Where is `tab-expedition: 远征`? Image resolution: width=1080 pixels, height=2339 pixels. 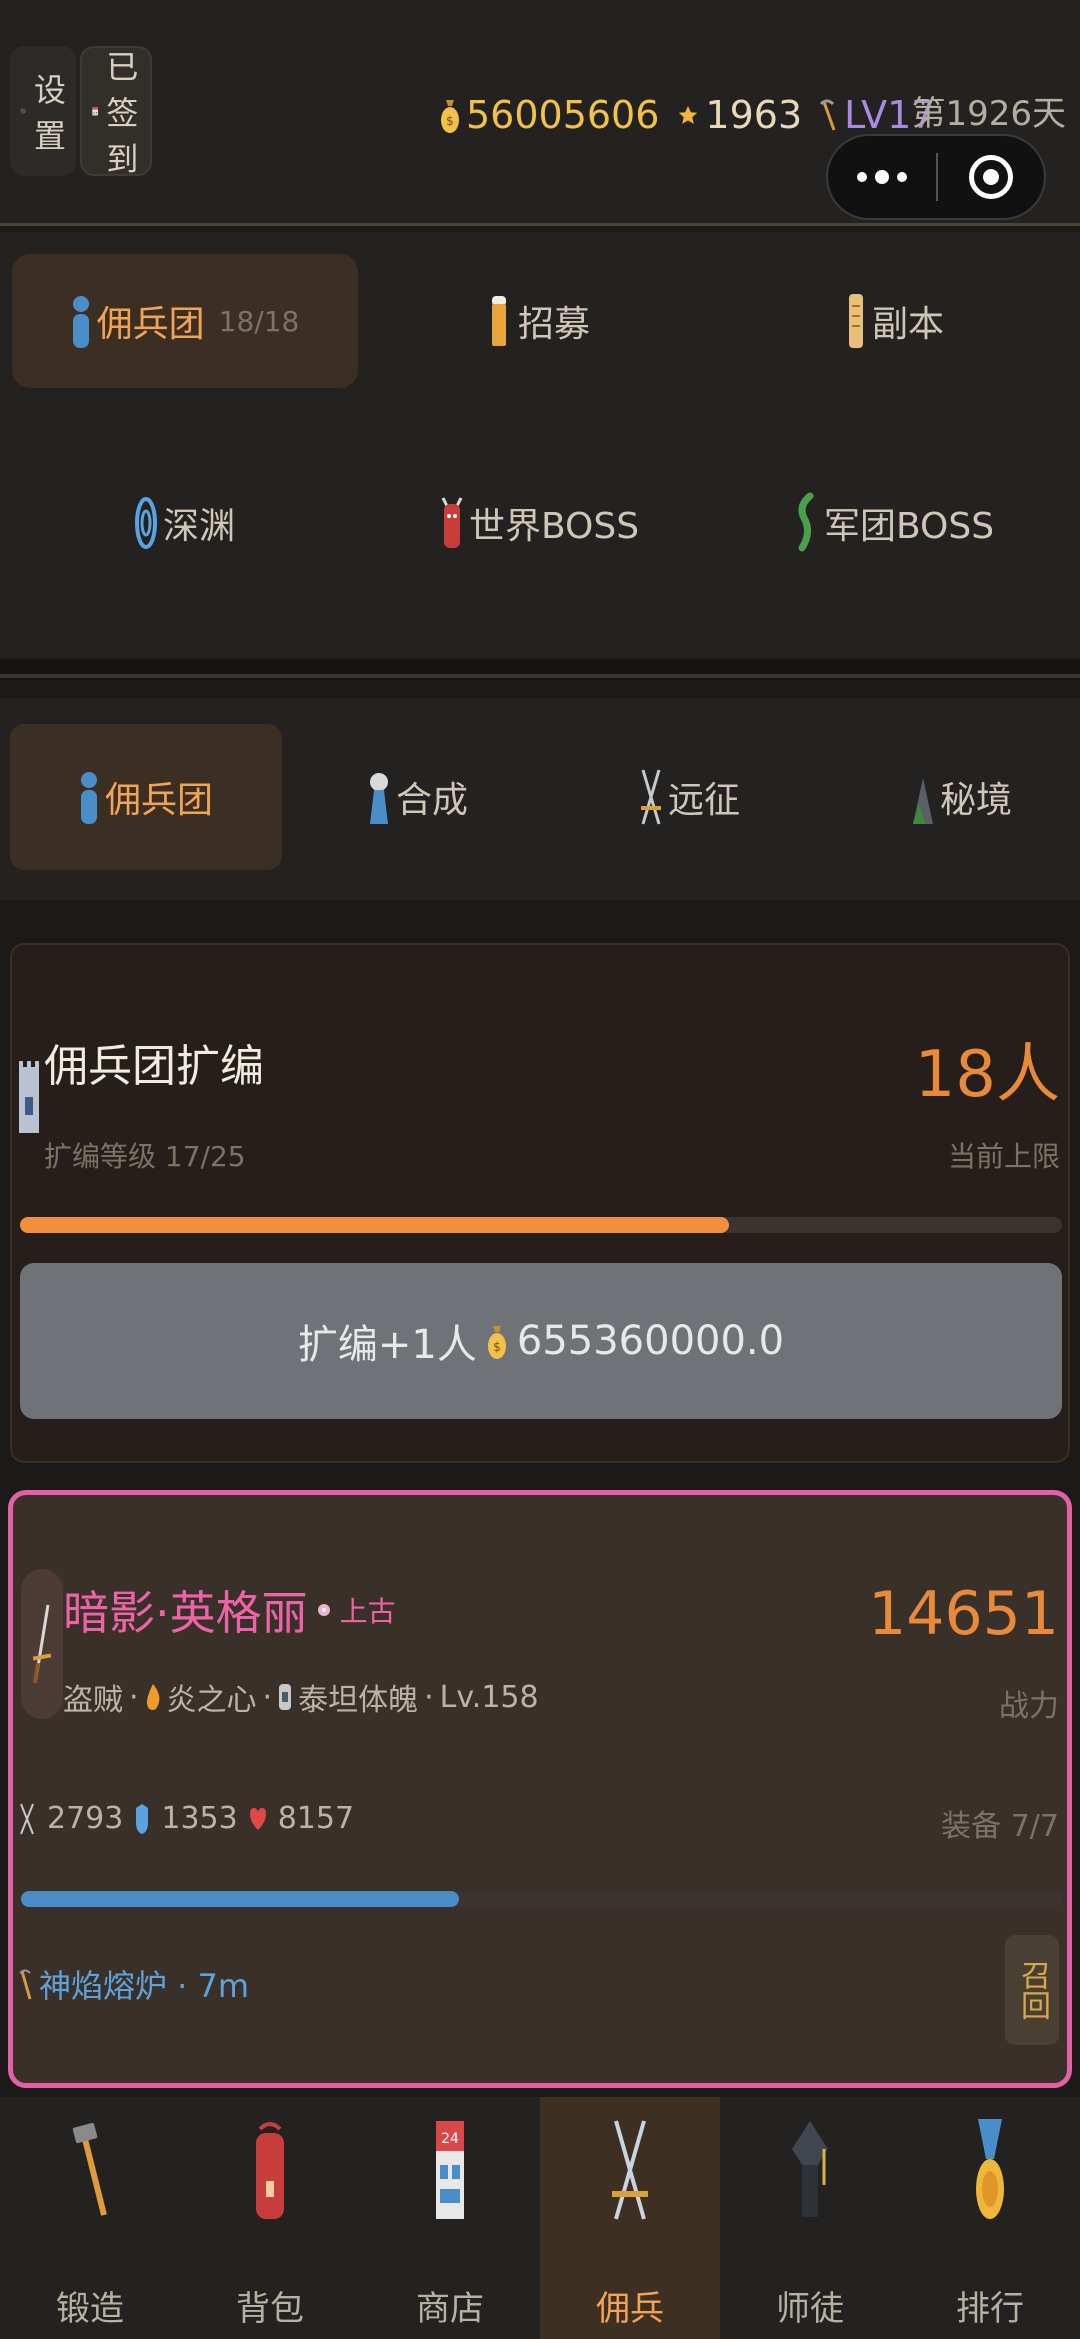
tab-expedition: 远征 is located at coordinates (690, 797).